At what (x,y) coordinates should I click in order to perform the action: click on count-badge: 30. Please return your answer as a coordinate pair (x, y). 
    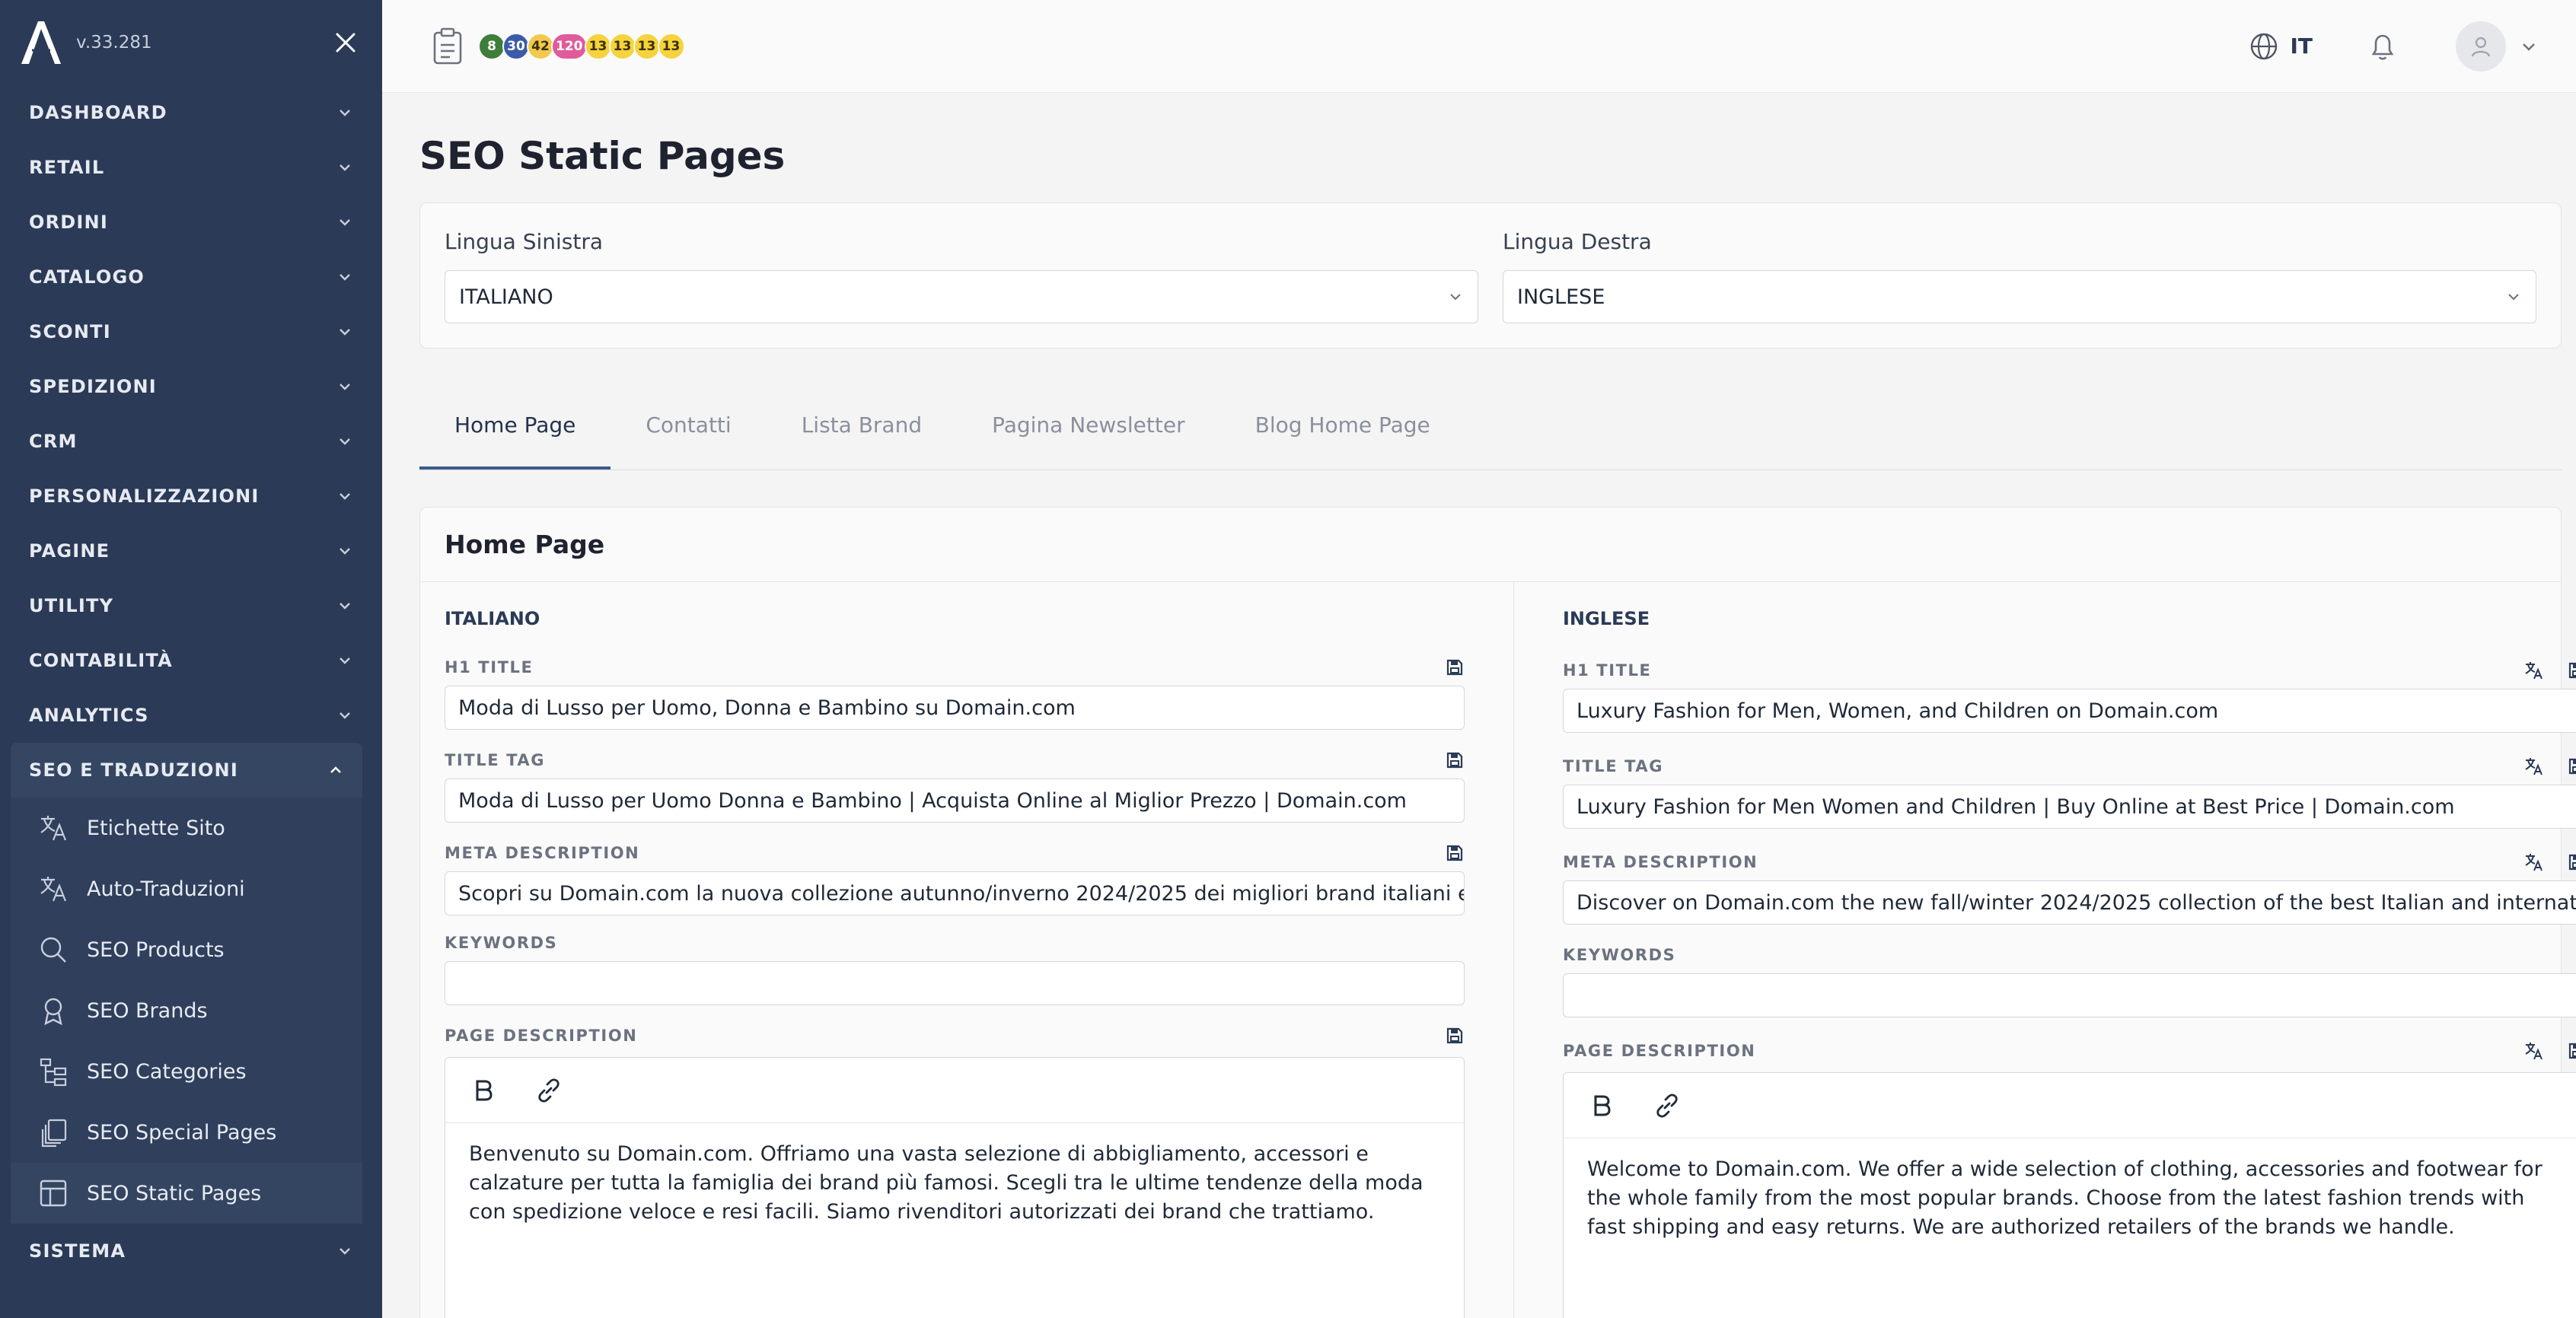
    Looking at the image, I should click on (516, 46).